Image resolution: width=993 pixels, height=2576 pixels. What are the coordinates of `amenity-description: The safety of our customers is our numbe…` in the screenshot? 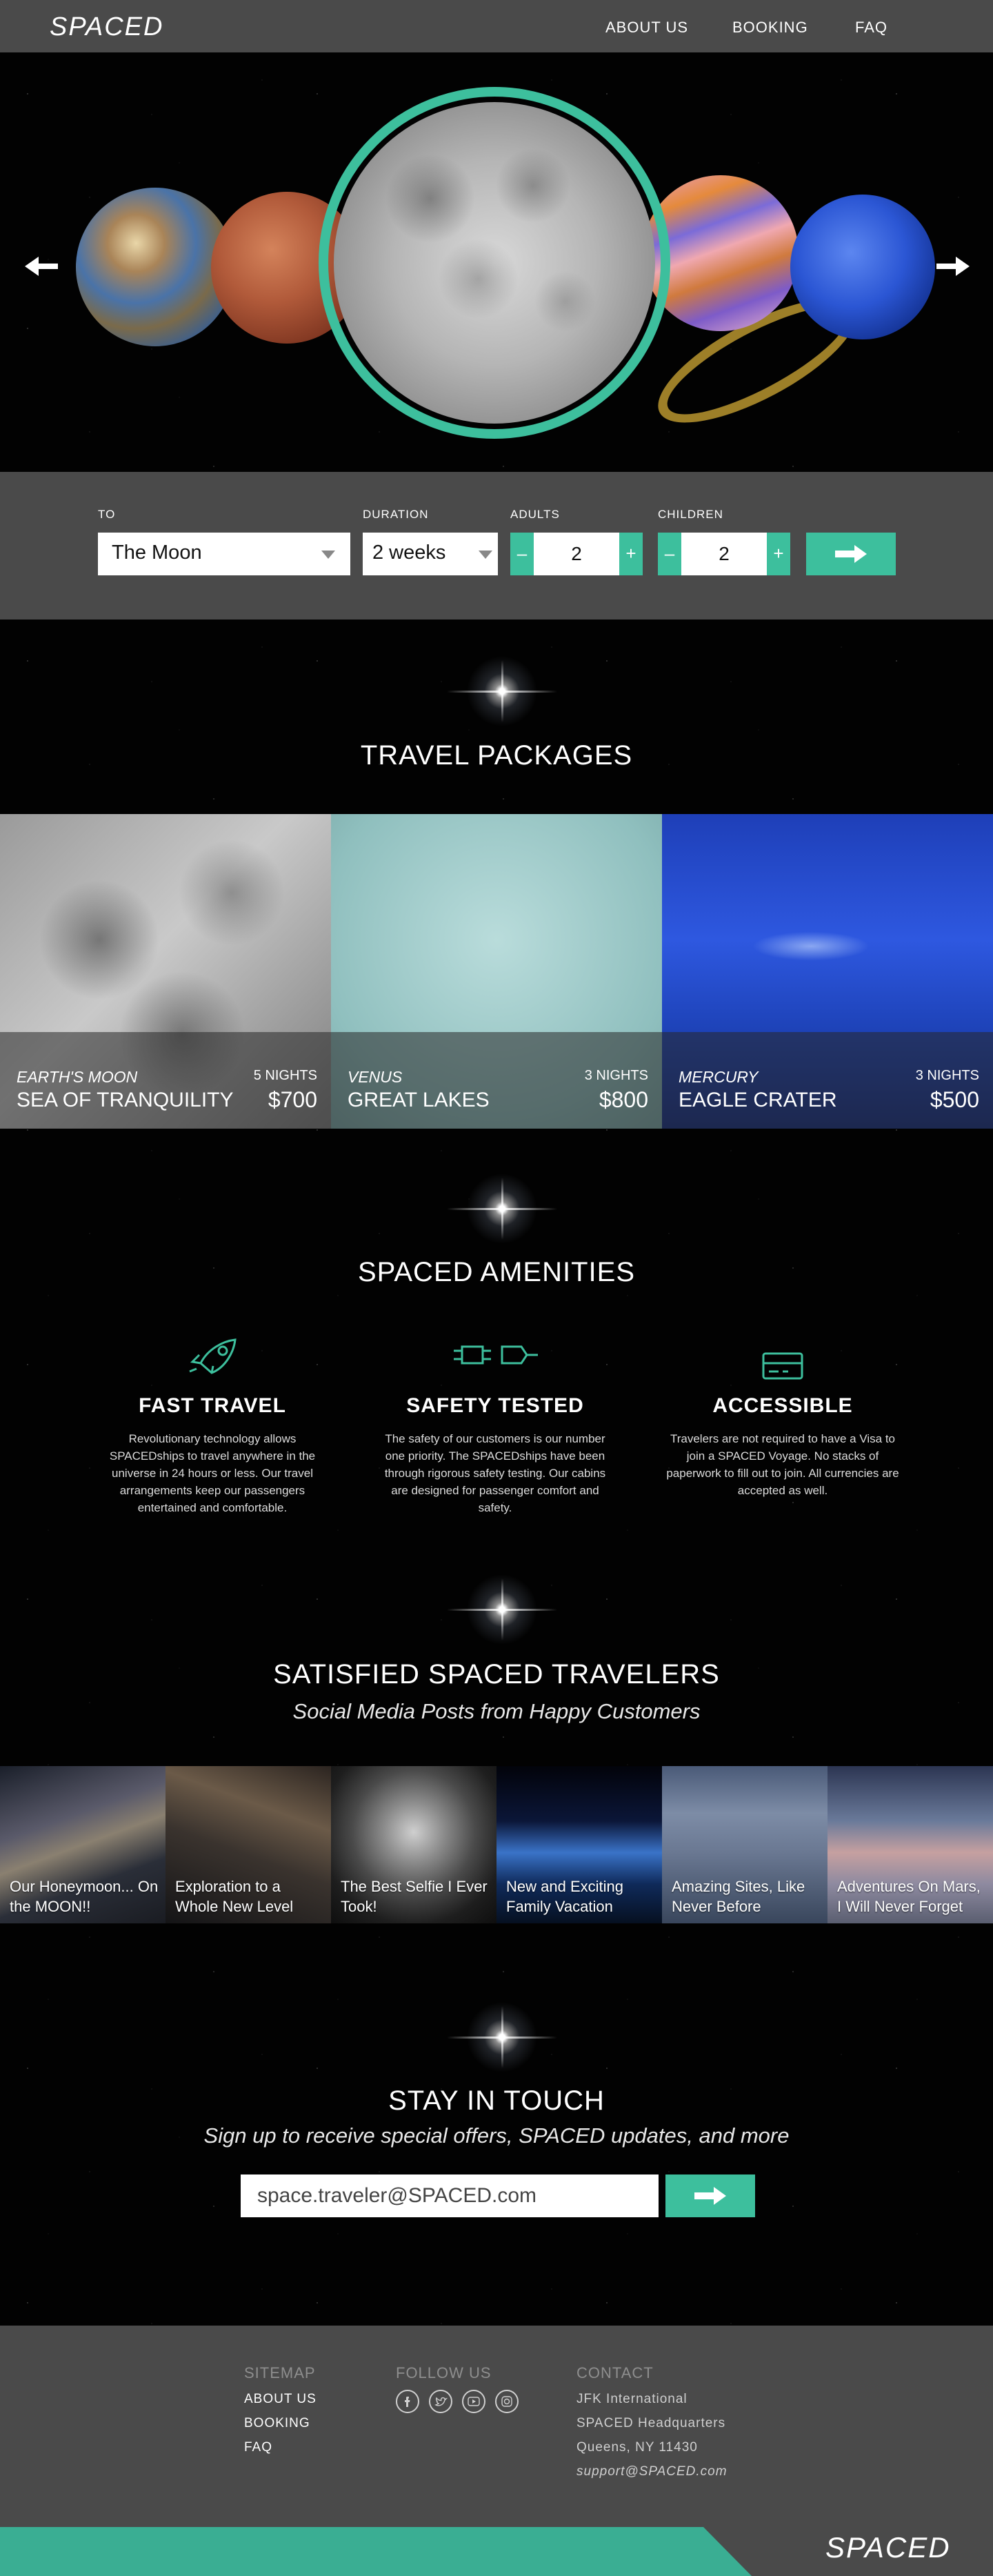 It's located at (495, 1473).